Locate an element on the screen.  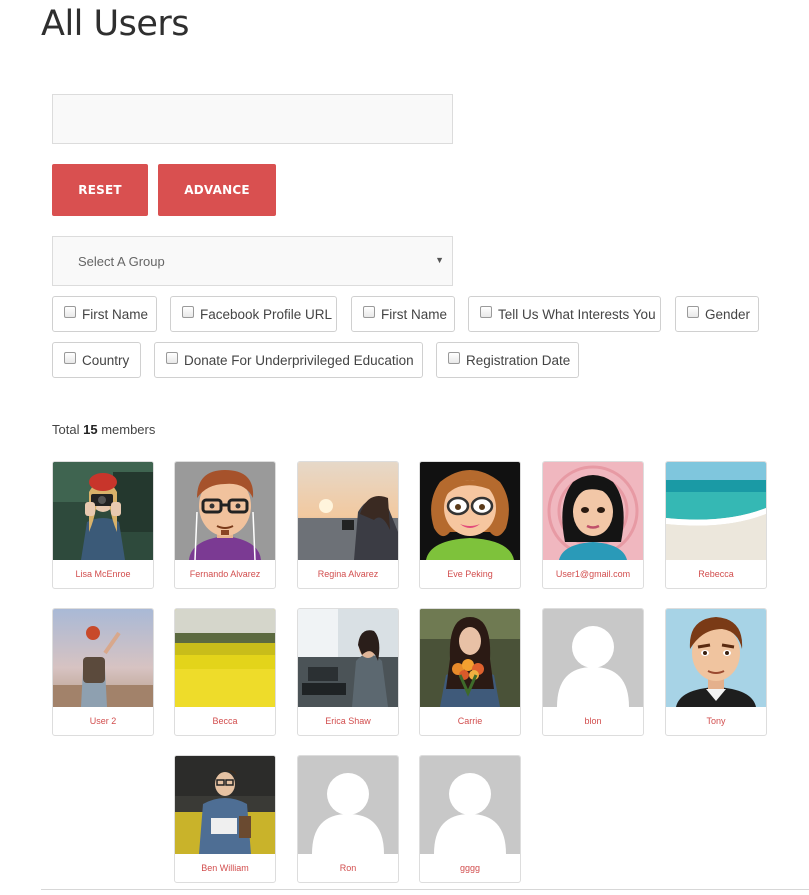
member-card: Lisa McEnroe is located at coordinates (103, 525).